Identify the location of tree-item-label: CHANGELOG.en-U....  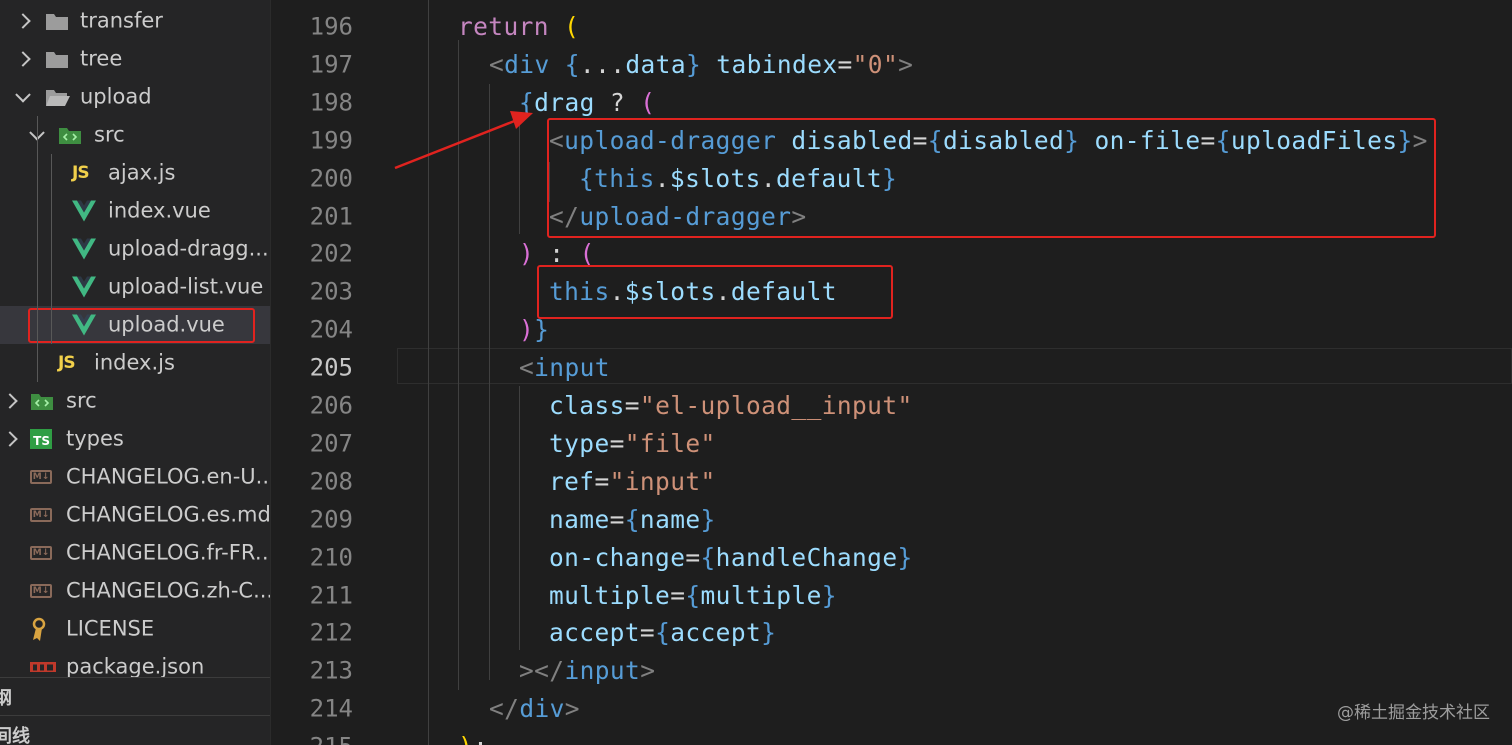
(168, 476).